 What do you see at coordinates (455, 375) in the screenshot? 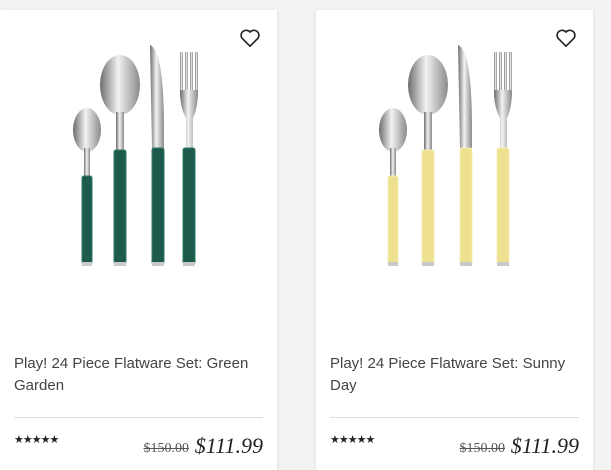
I see `product-title: Play! 24 Piece Flatware Set: Sunny Day` at bounding box center [455, 375].